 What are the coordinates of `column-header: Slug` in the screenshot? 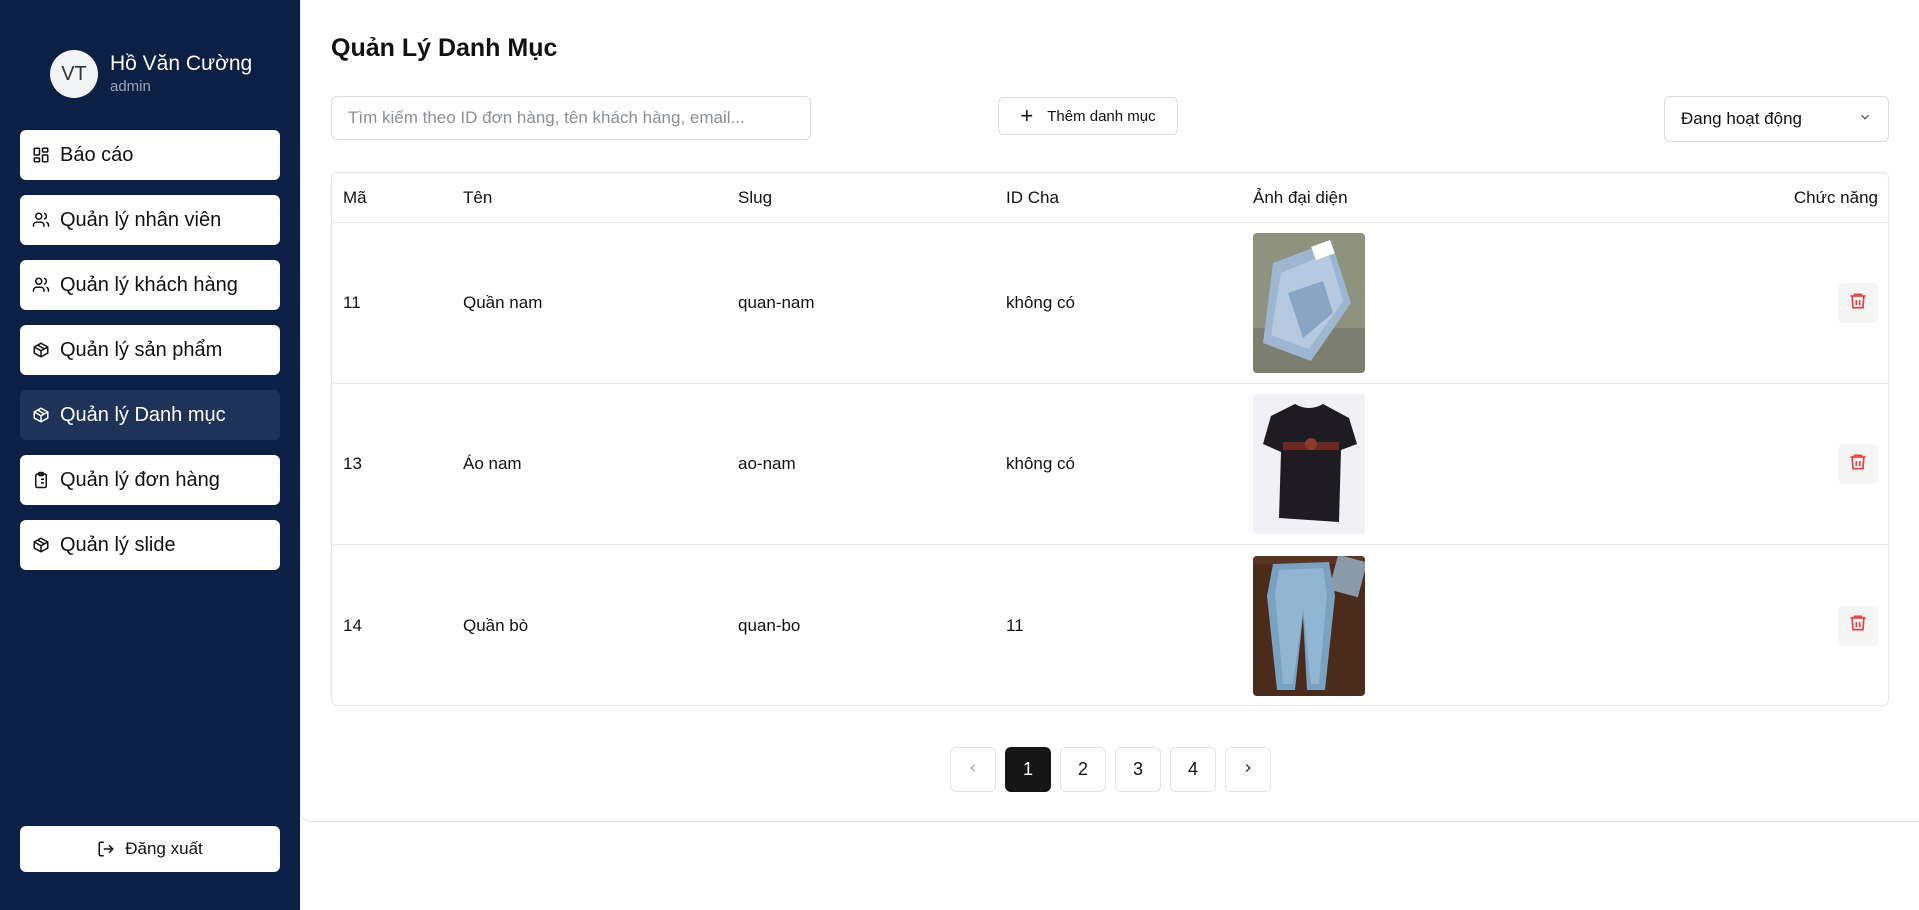 It's located at (755, 197).